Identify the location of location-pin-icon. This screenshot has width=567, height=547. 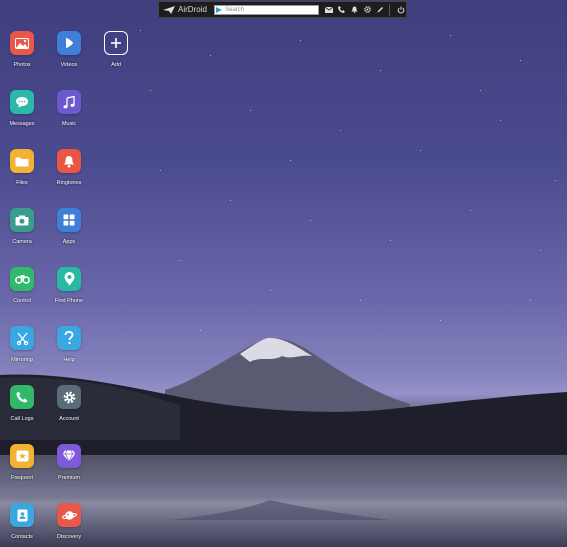
(69, 279).